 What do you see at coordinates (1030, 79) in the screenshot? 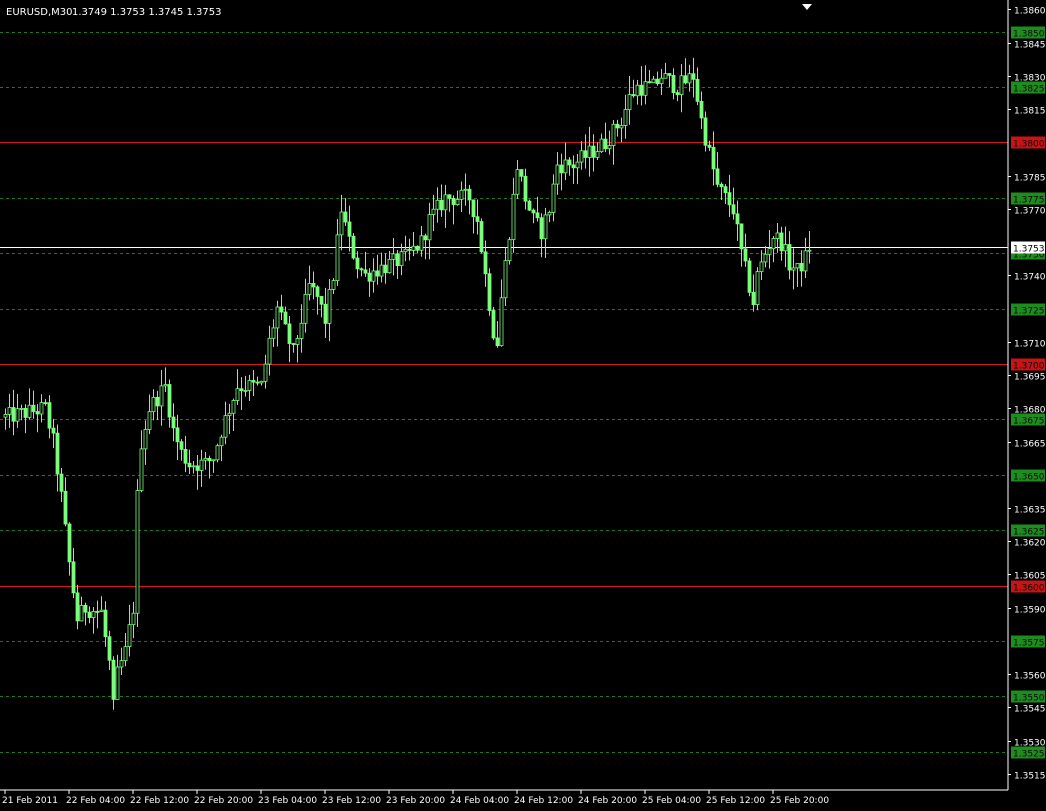
I see `price-tick-label: 1.3830` at bounding box center [1030, 79].